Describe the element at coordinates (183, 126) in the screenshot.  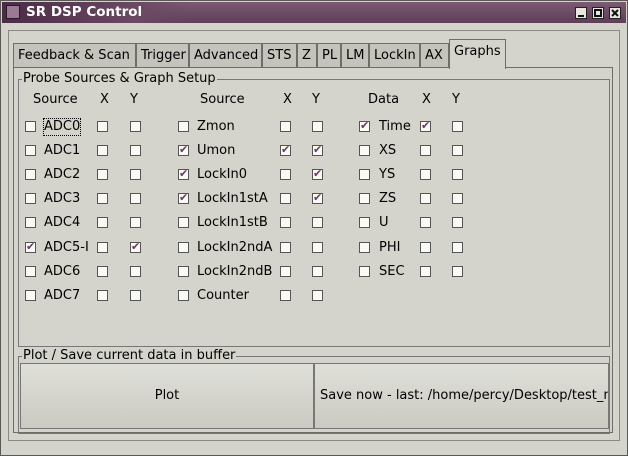
I see `checkbox-zmon-select` at that location.